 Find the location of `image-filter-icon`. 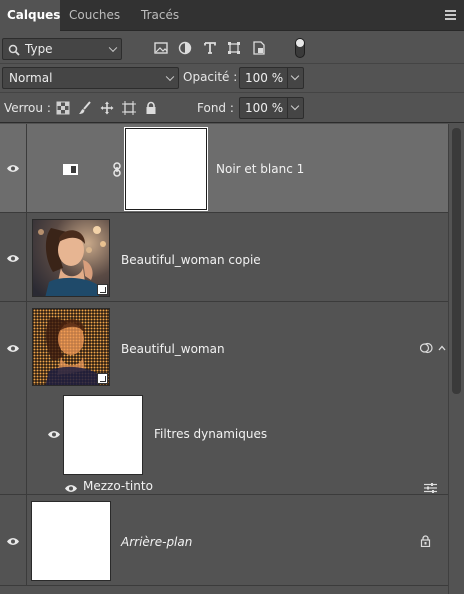

image-filter-icon is located at coordinates (161, 48).